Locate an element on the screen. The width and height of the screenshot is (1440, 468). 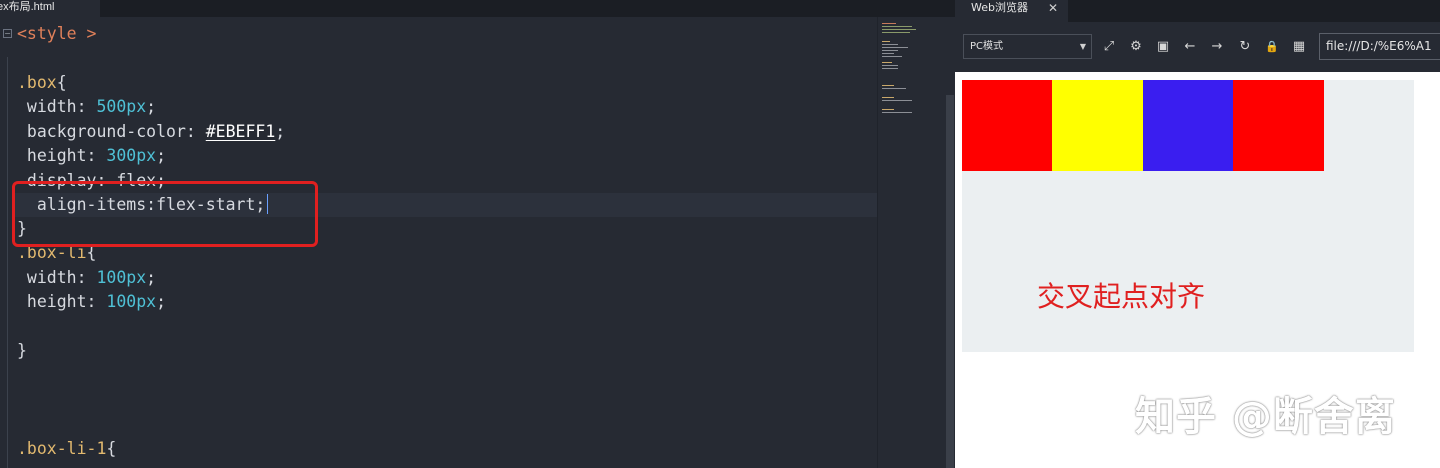
annotation-highlight-box is located at coordinates (165, 214).